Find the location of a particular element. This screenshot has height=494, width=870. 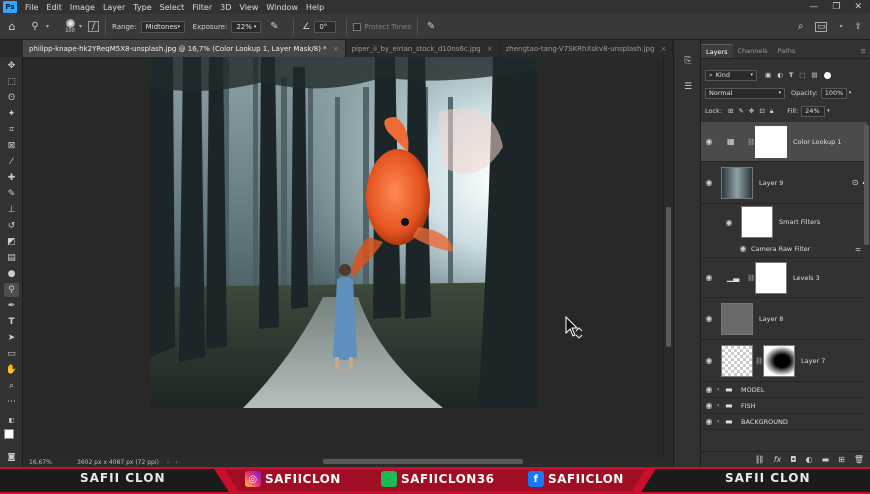

more-tools-icon: ⋯ is located at coordinates (11, 402).